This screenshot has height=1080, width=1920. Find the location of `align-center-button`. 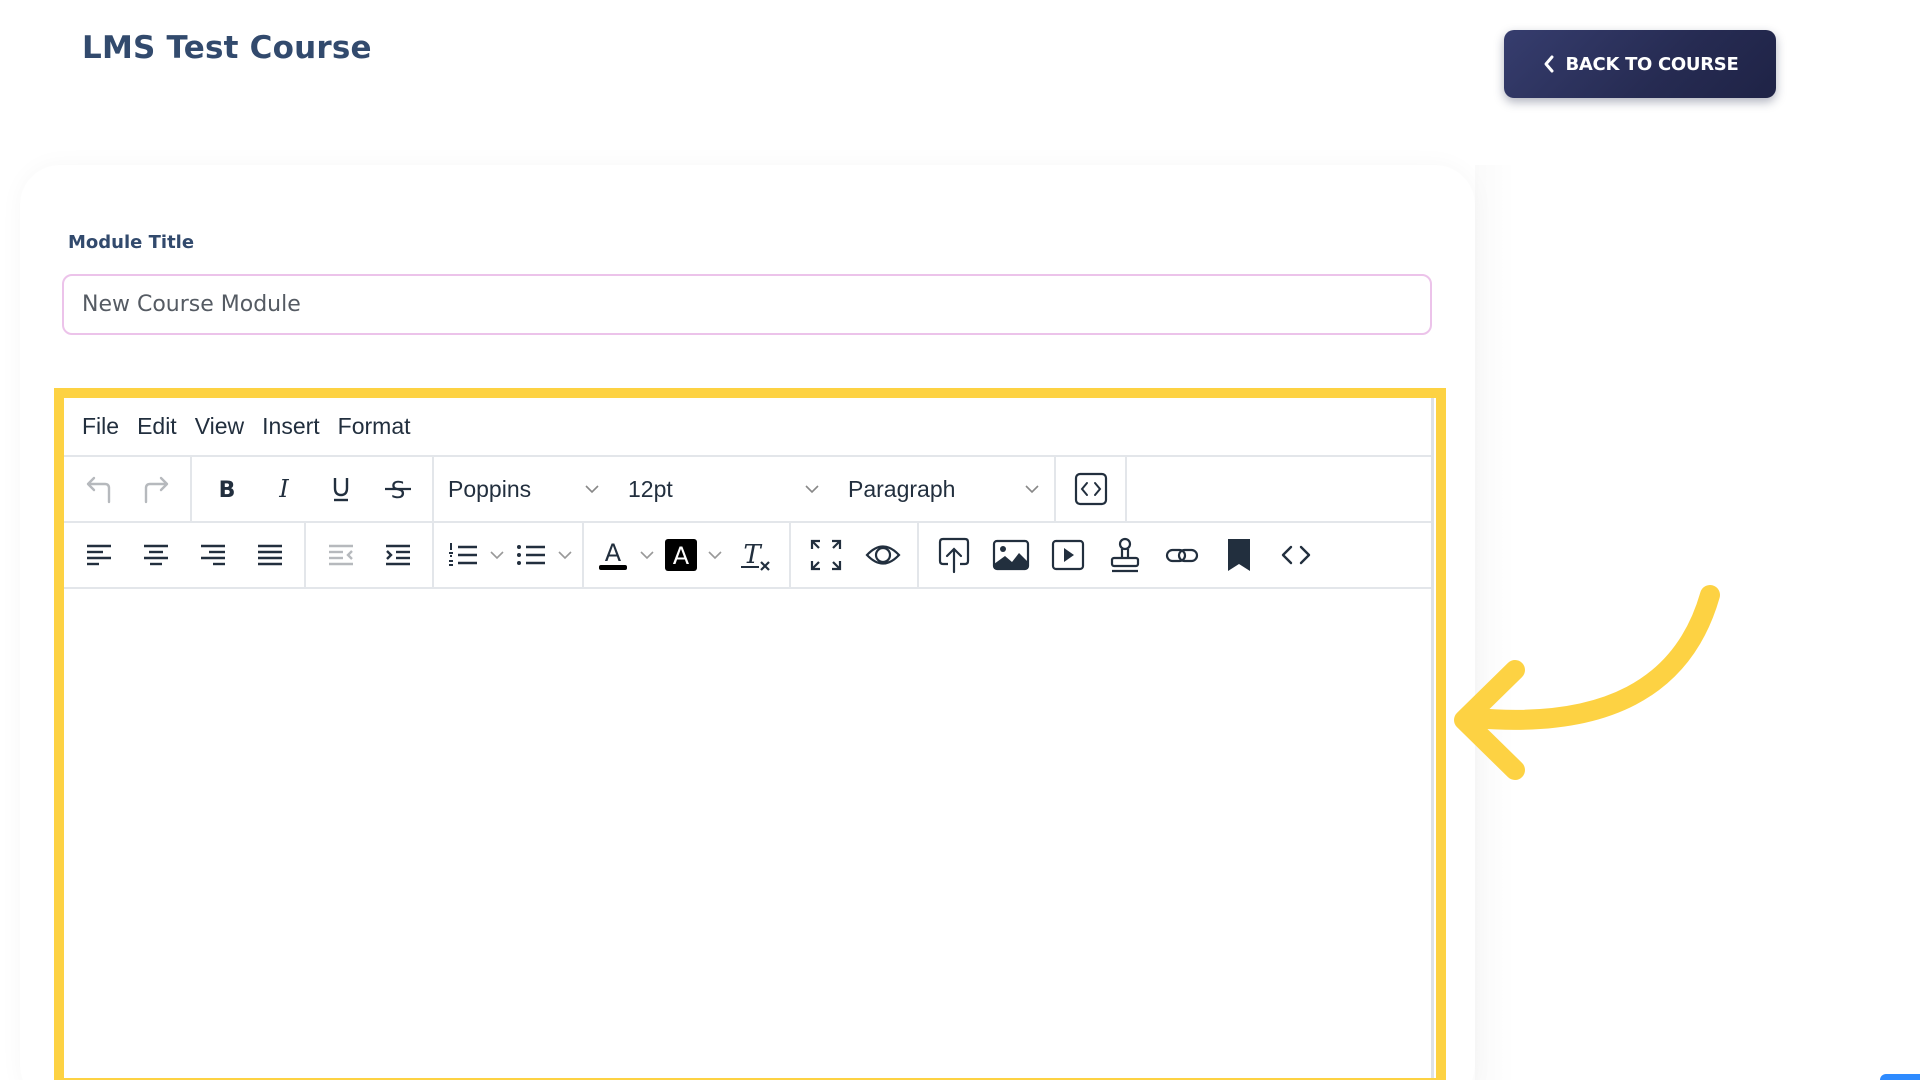

align-center-button is located at coordinates (155, 555).